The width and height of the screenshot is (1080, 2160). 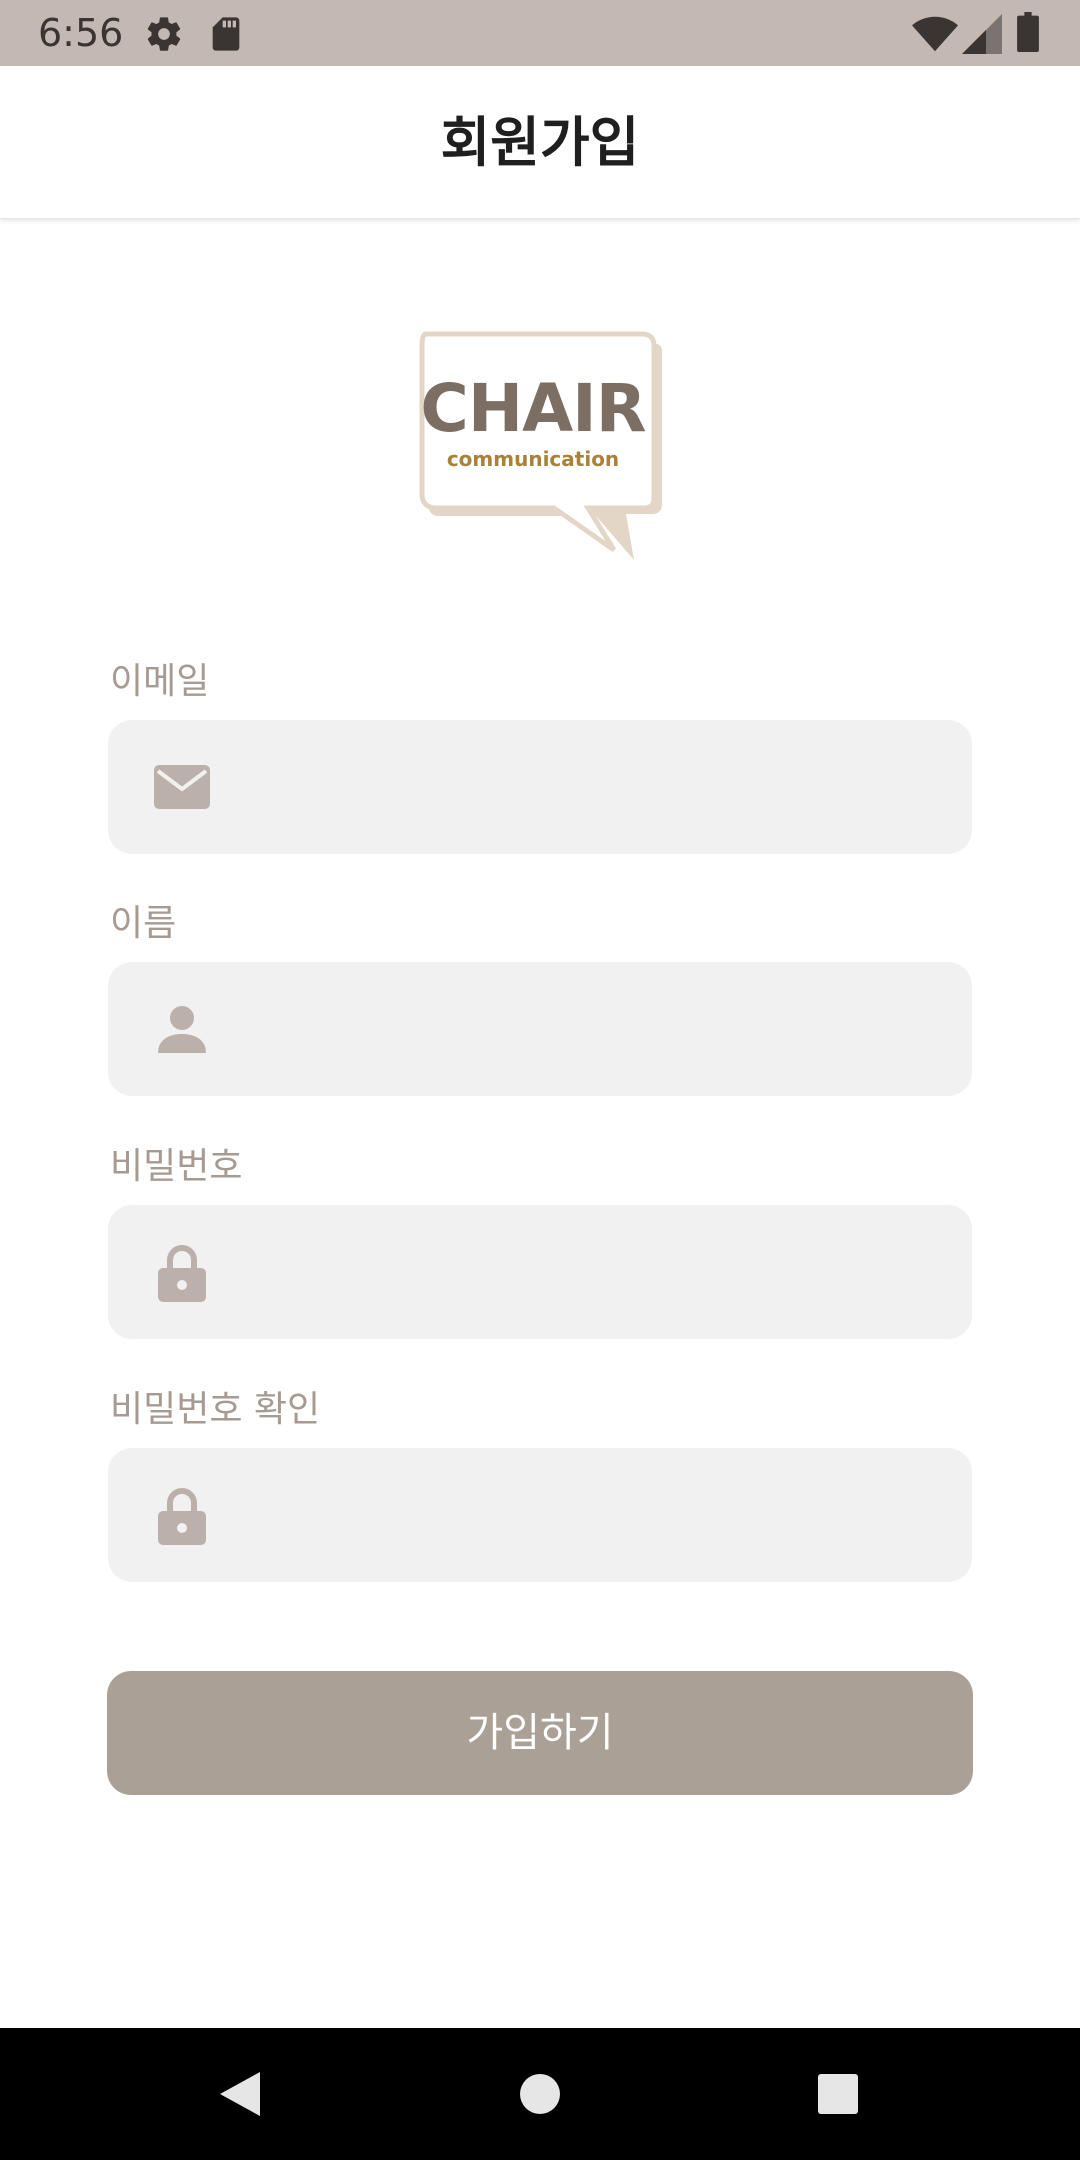 I want to click on password-confirm-field, so click(x=540, y=1516).